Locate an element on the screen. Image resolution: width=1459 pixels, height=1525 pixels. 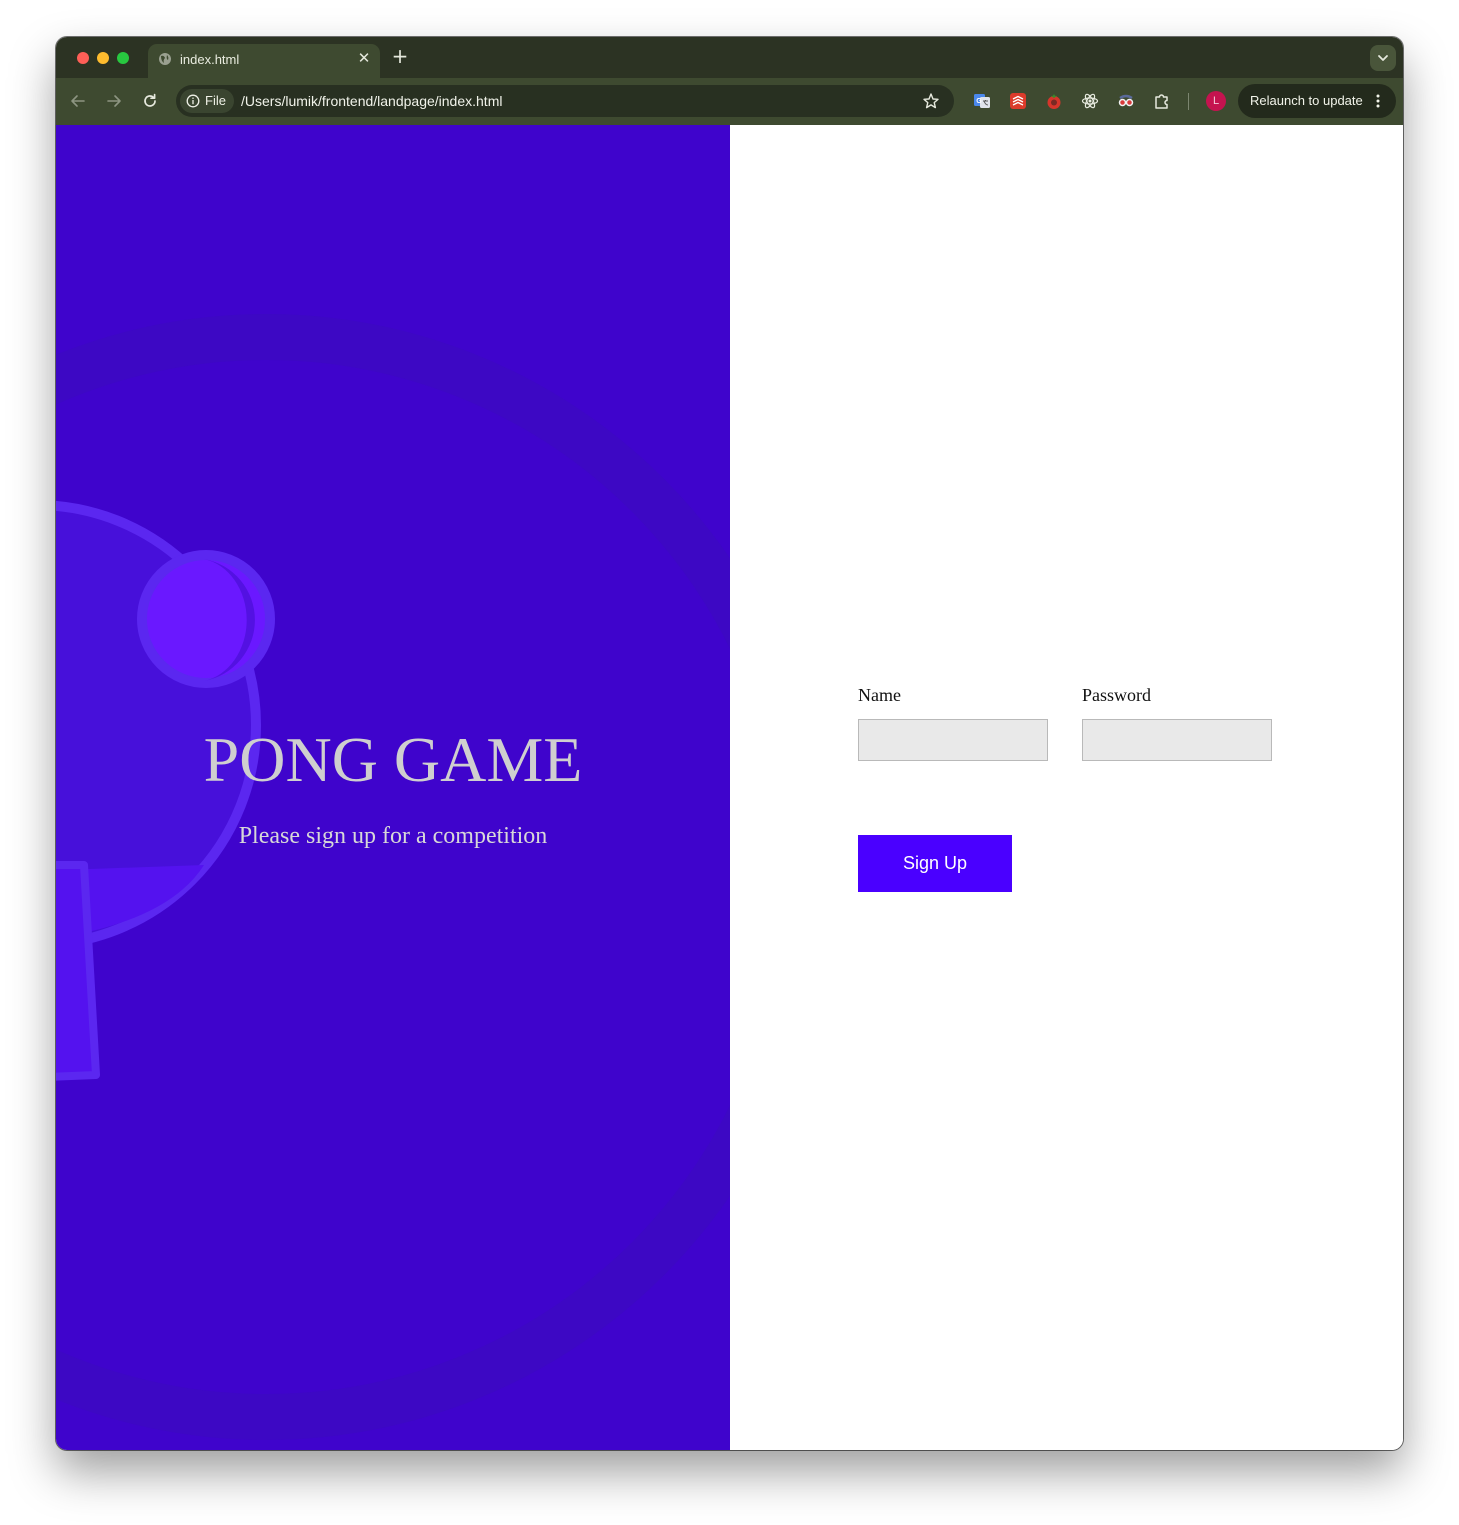
sign-up-button: Sign Up is located at coordinates (935, 863).